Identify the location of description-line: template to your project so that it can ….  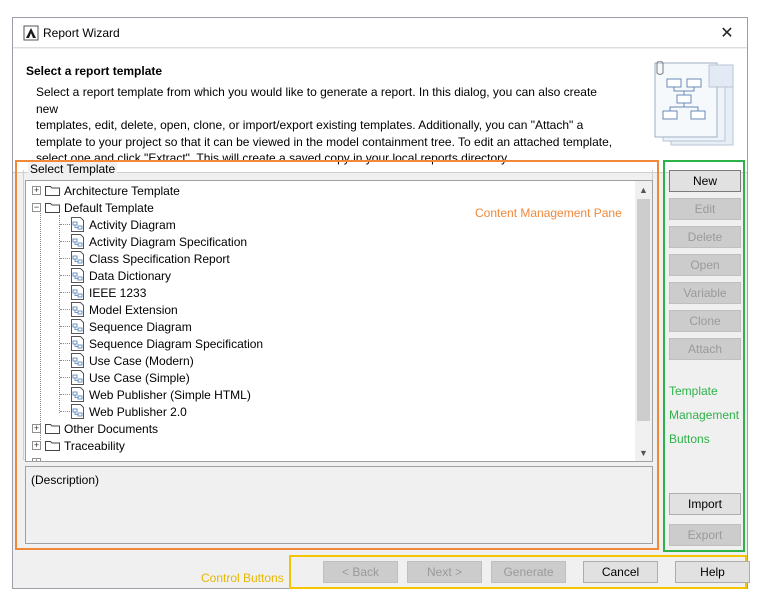
(324, 141).